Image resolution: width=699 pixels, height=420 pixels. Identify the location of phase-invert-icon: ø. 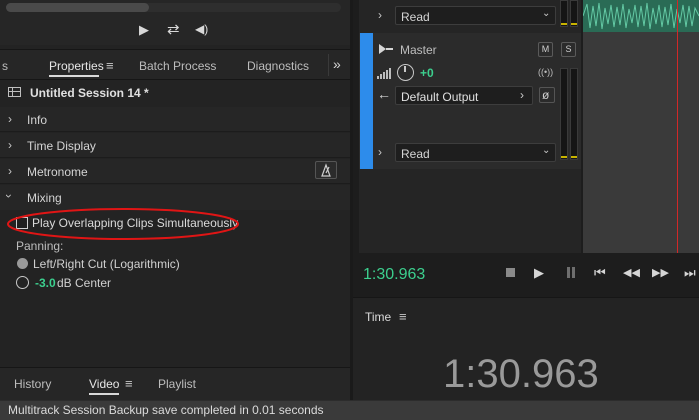
(546, 95).